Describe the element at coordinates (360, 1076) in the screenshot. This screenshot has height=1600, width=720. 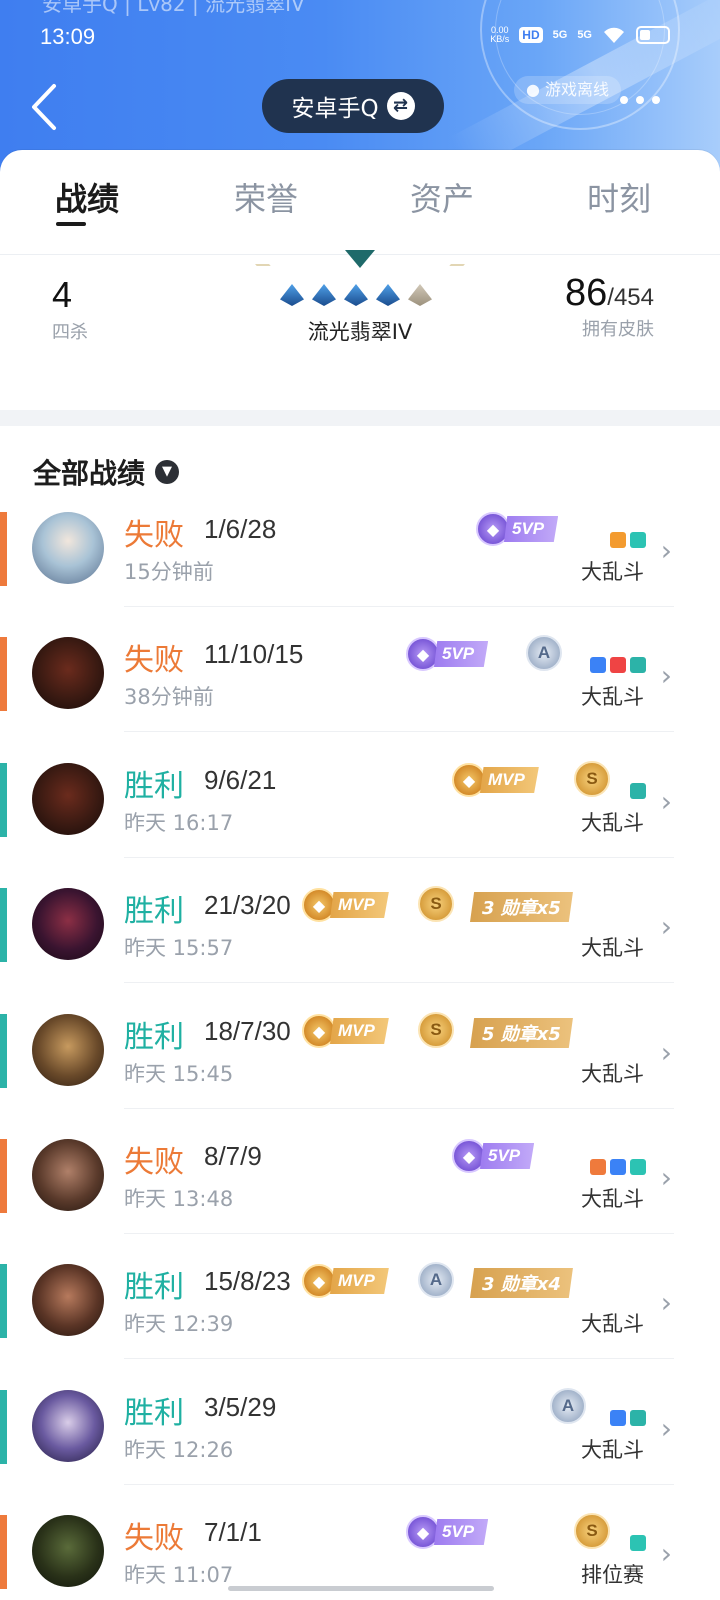
I see `match-row: 胜利 18/7/30 昨天 15:45 大乱斗 › ◆ MVP S 5 勋章x5` at that location.